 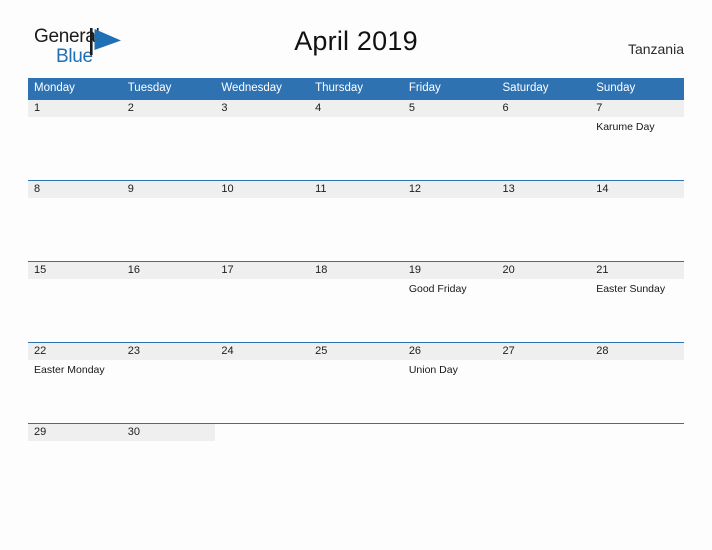 I want to click on calendar-day-cell: 27, so click(x=543, y=383).